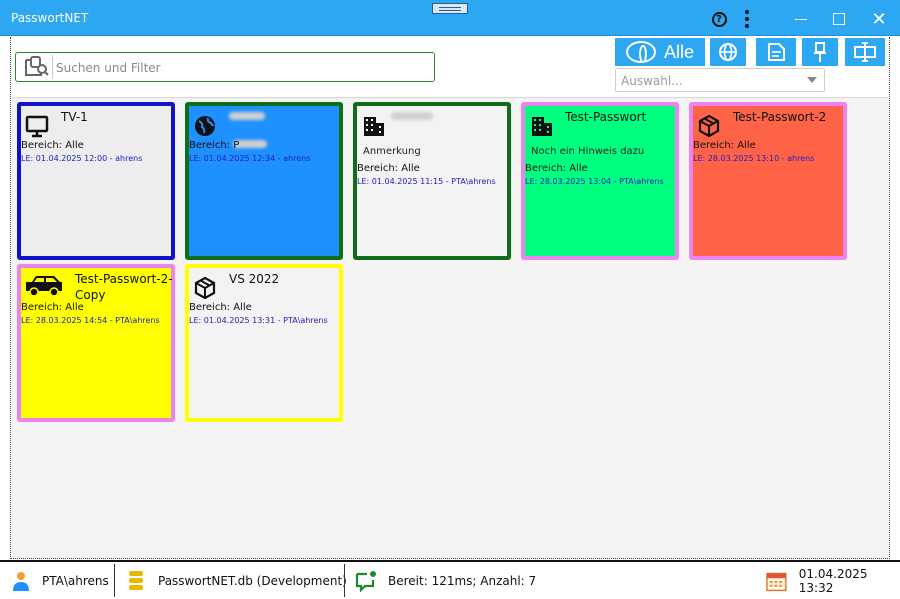  What do you see at coordinates (254, 279) in the screenshot?
I see `tile-name: VS 2022` at bounding box center [254, 279].